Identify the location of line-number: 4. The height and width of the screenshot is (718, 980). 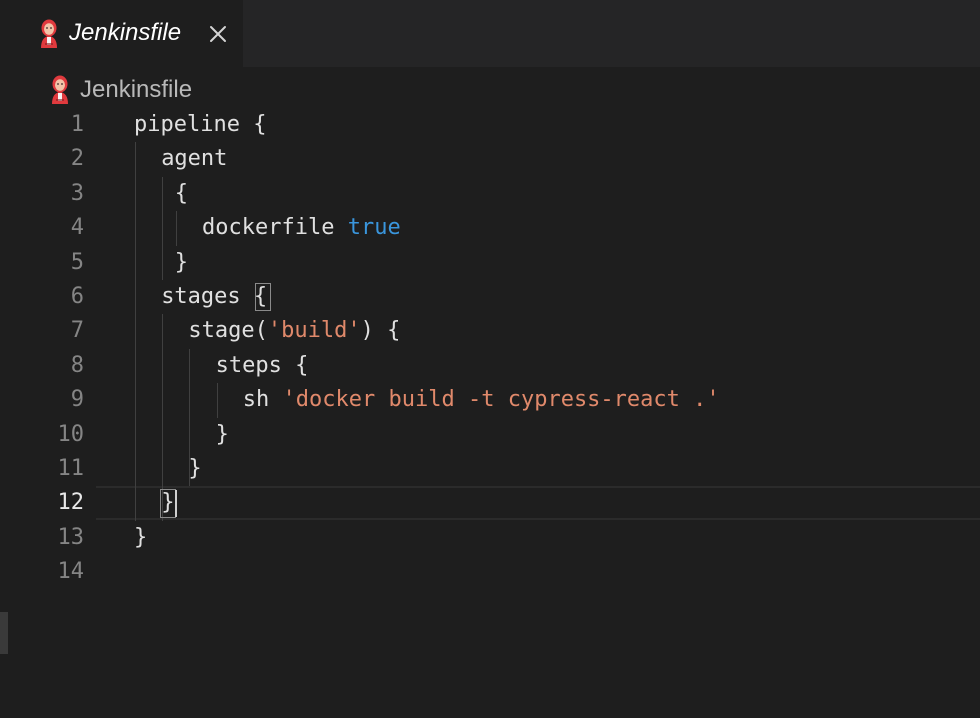
(77, 228).